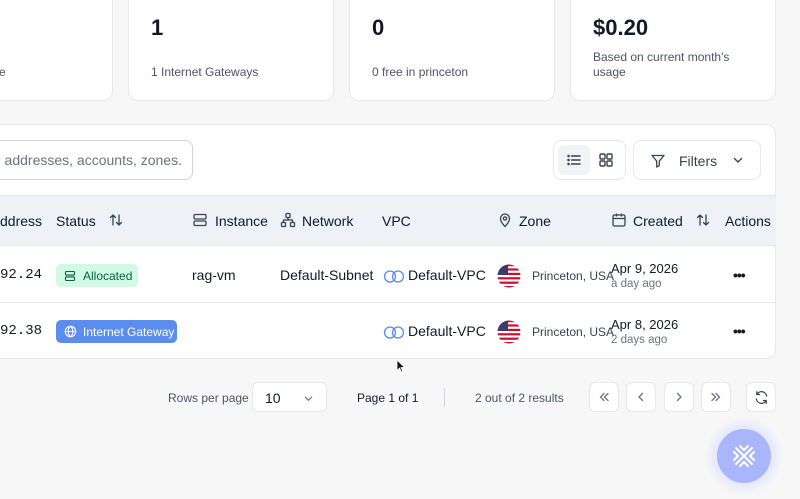  What do you see at coordinates (420, 72) in the screenshot?
I see `stat-card-sub: 0 free in princeton` at bounding box center [420, 72].